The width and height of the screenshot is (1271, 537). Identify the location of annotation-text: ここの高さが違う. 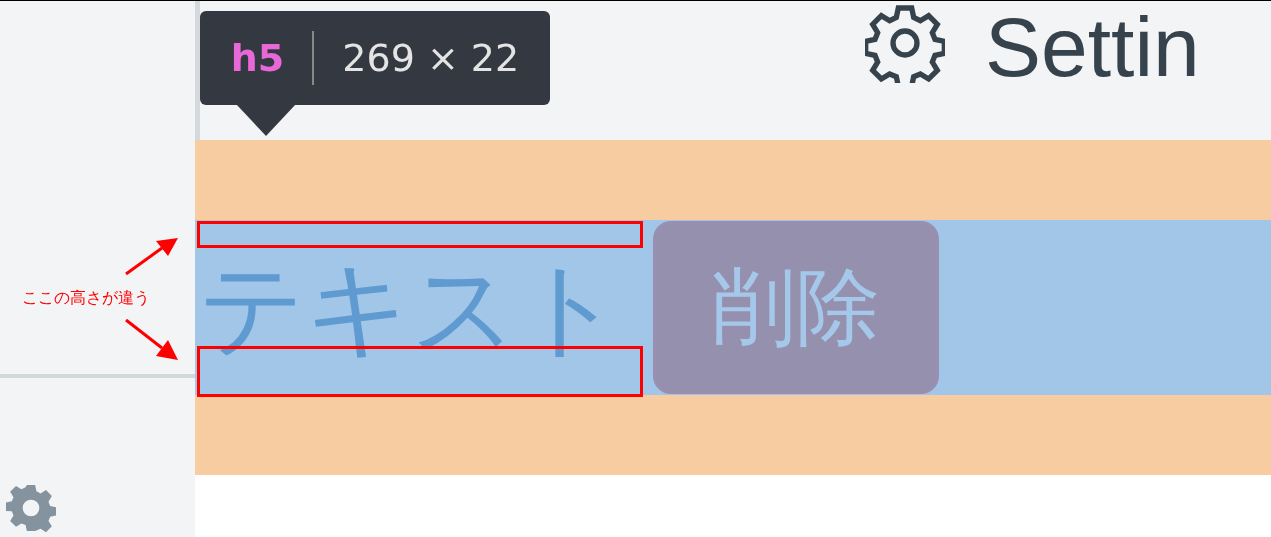
(86, 298).